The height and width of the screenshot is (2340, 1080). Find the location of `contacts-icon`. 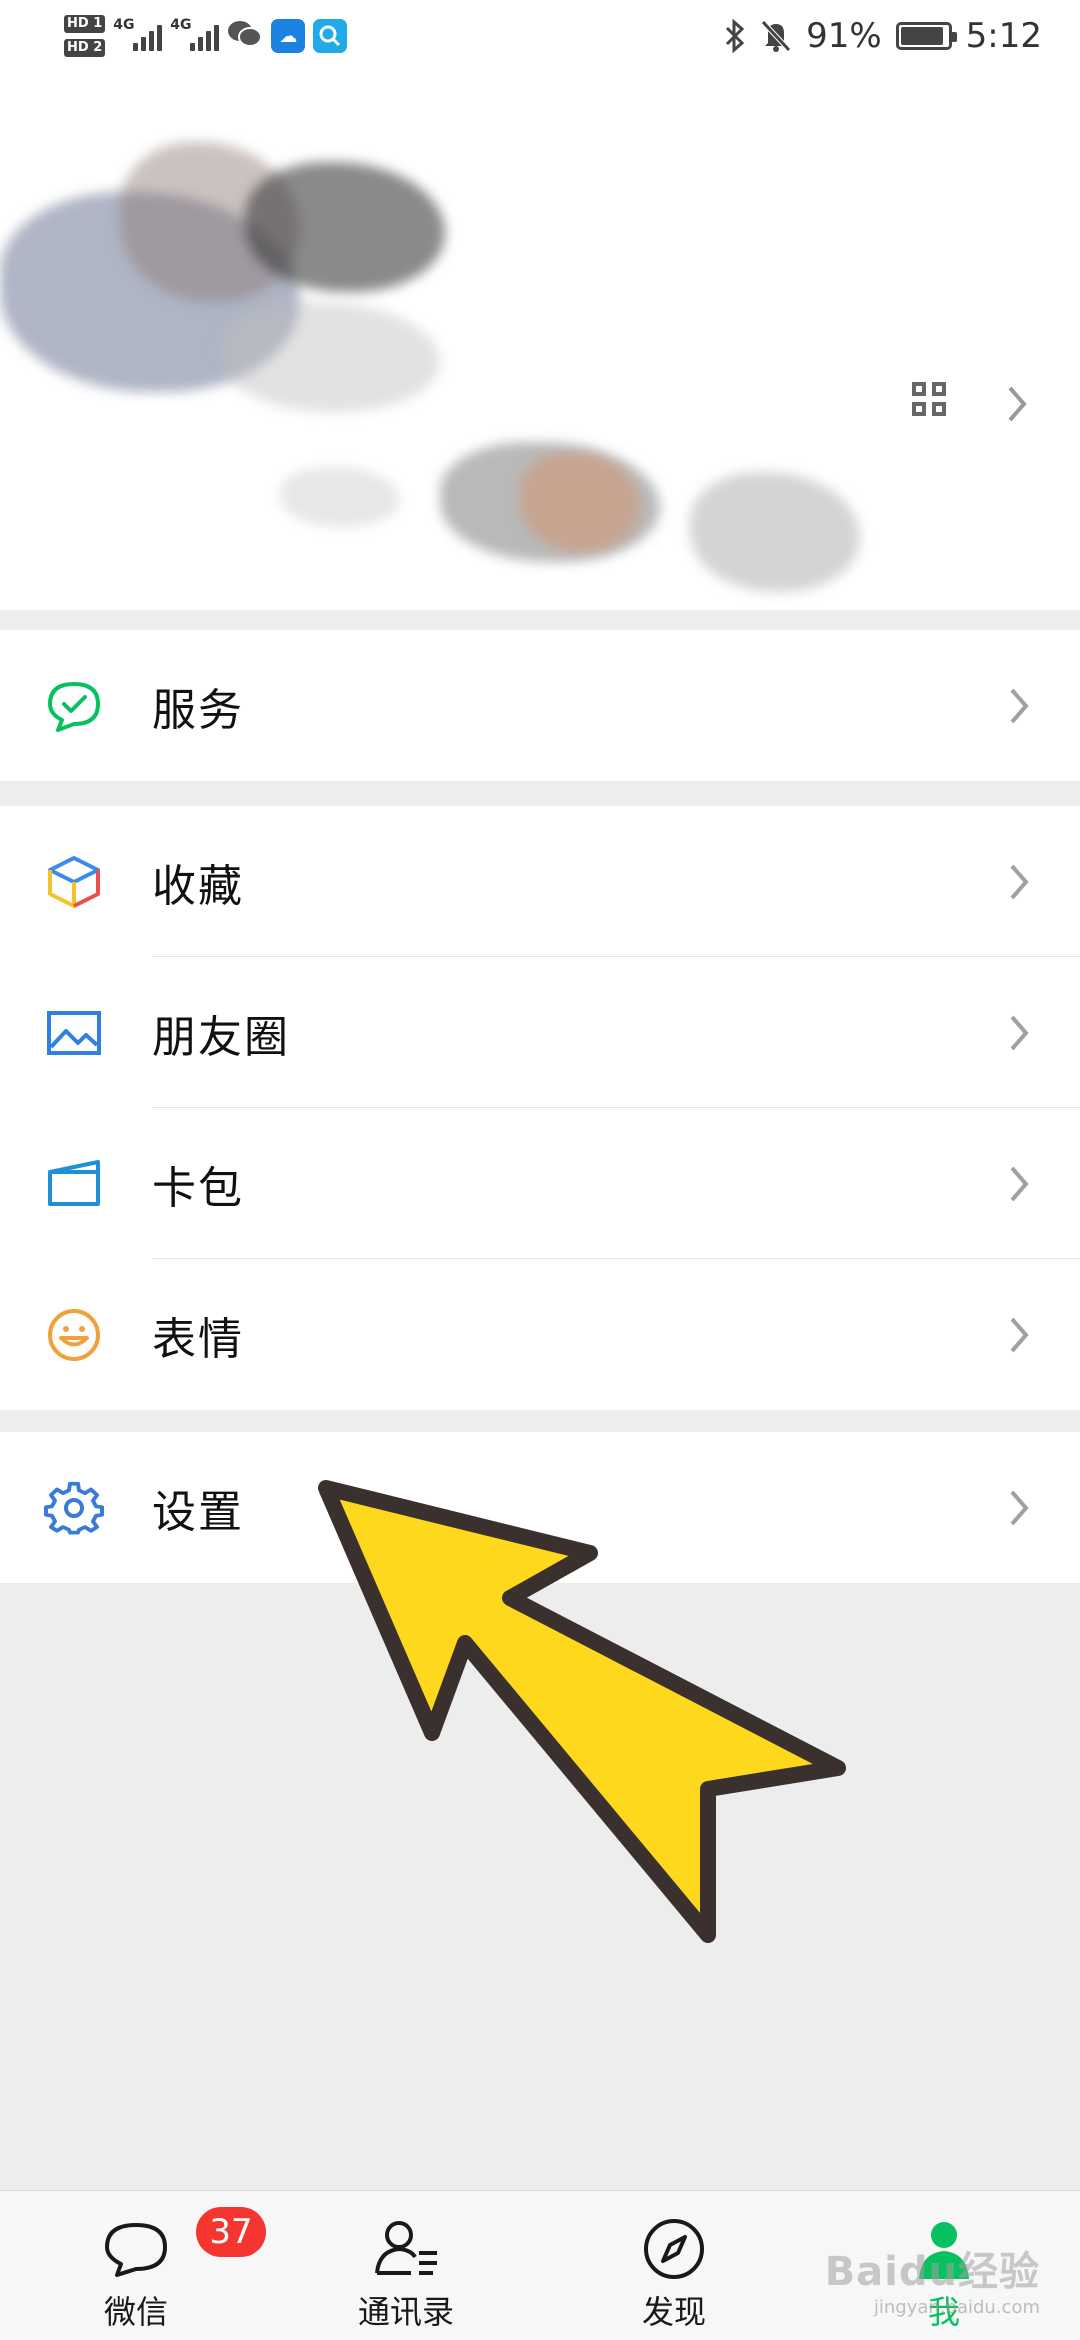

contacts-icon is located at coordinates (406, 2248).